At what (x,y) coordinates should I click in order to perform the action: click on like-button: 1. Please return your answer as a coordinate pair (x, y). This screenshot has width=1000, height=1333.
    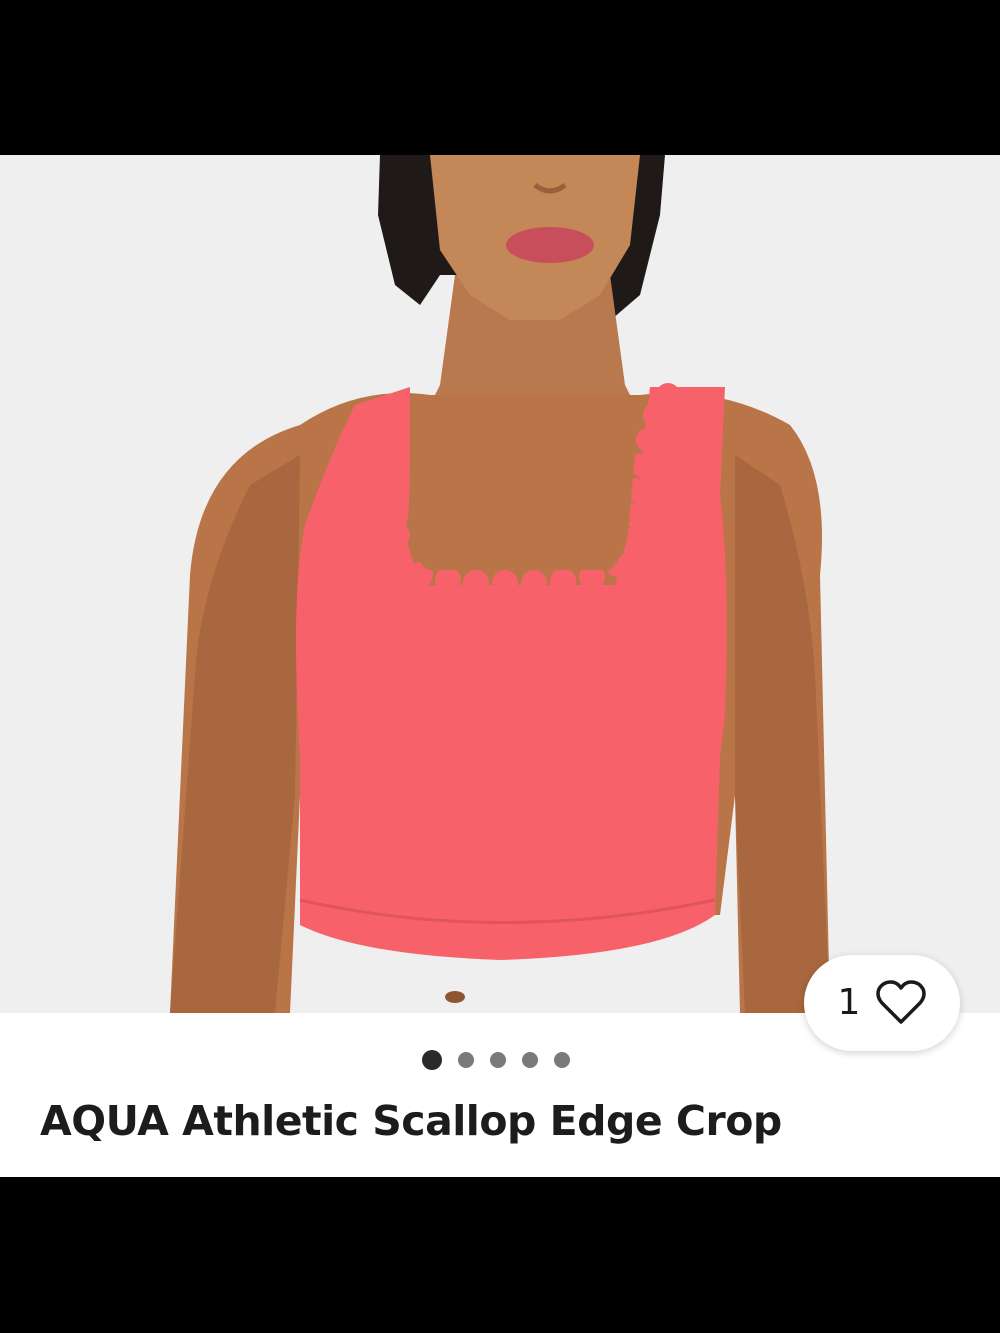
    Looking at the image, I should click on (882, 1003).